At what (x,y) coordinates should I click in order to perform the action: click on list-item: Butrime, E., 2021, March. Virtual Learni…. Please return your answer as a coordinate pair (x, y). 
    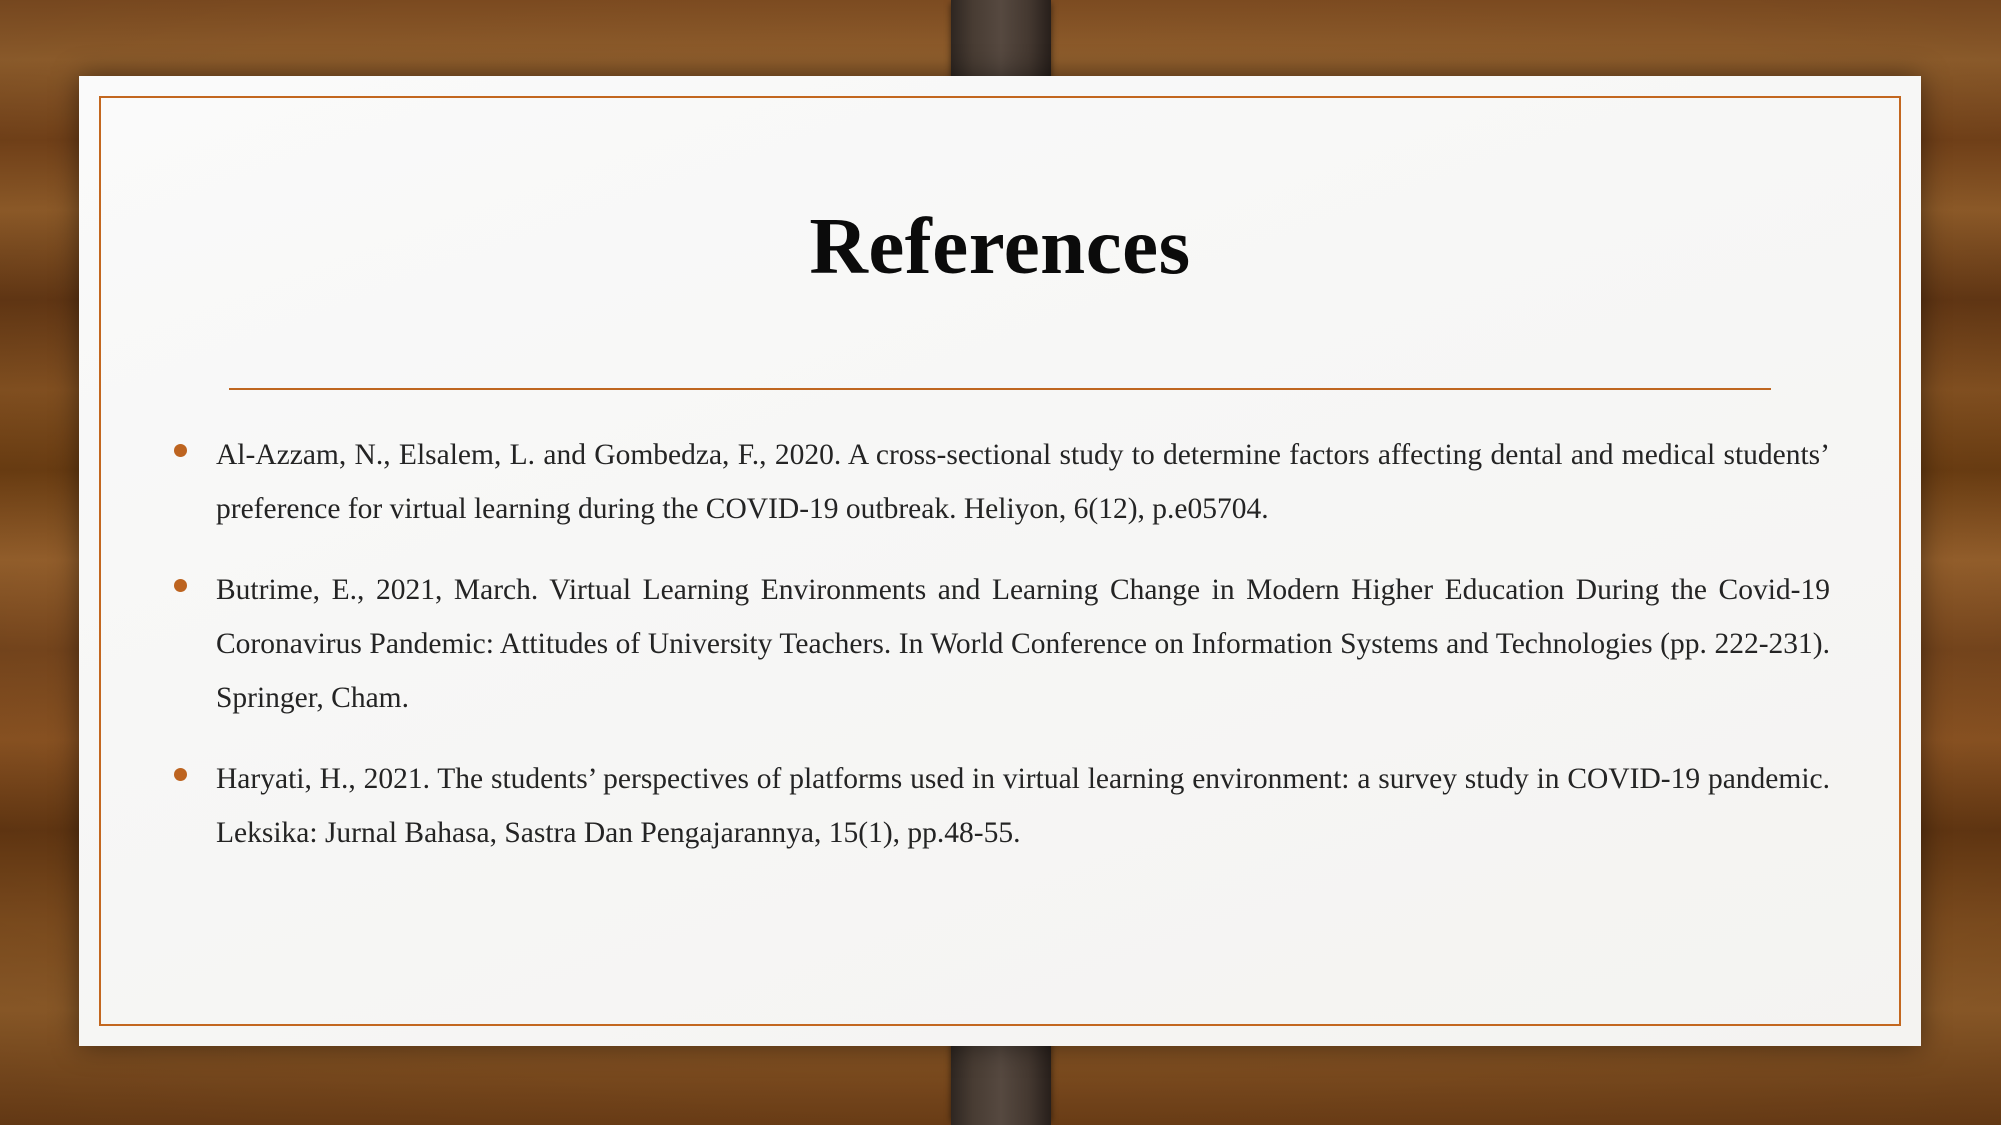
    Looking at the image, I should click on (1002, 644).